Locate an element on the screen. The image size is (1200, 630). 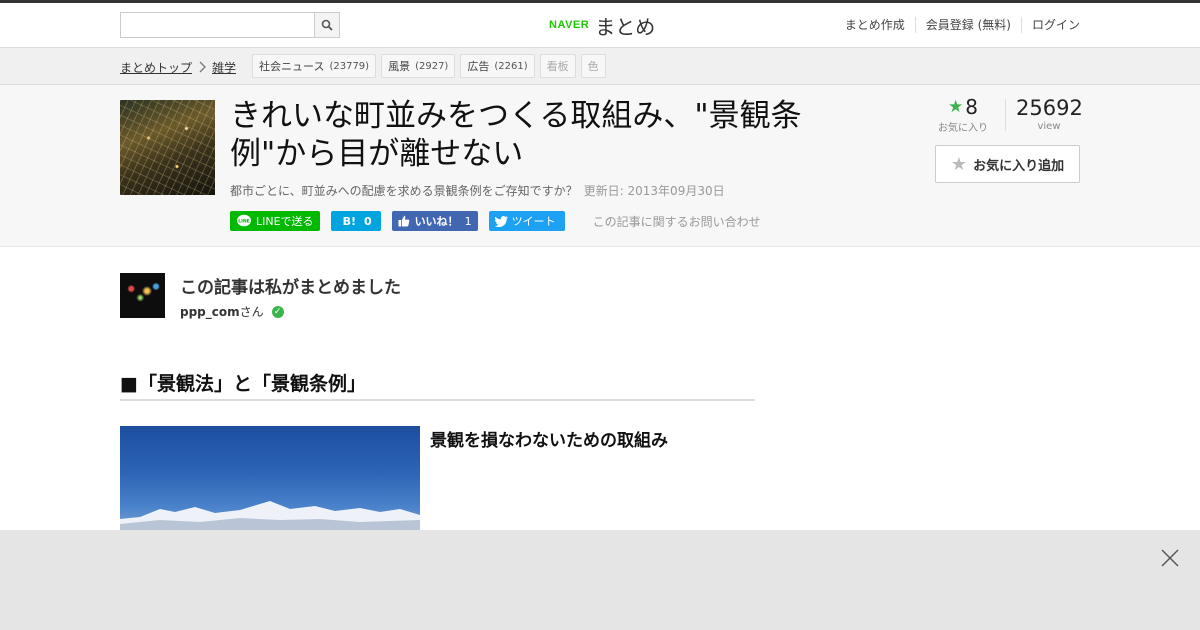
tag-scenery: 風景 (2927) is located at coordinates (418, 66).